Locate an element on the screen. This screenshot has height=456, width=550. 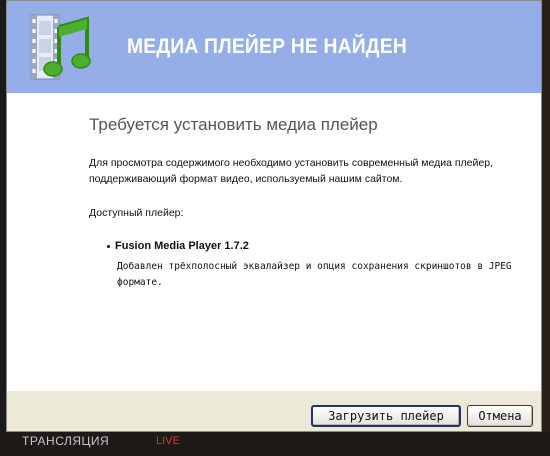
background-right-strip is located at coordinates (546, 228).